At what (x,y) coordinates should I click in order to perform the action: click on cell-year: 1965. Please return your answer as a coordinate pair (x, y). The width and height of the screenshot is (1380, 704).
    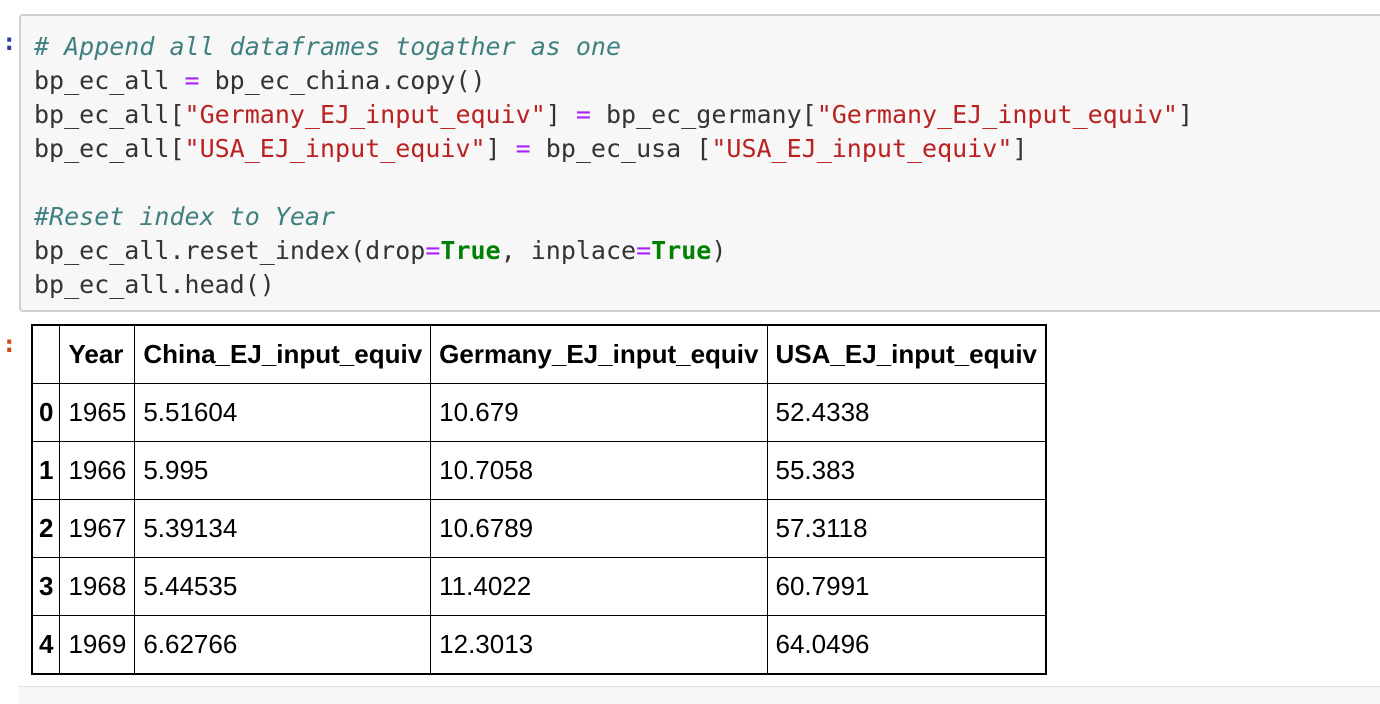
    Looking at the image, I should click on (97, 412).